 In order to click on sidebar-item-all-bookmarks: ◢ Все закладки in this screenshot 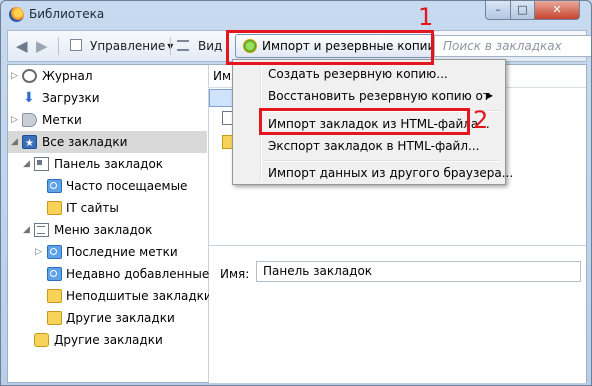, I will do `click(107, 143)`.